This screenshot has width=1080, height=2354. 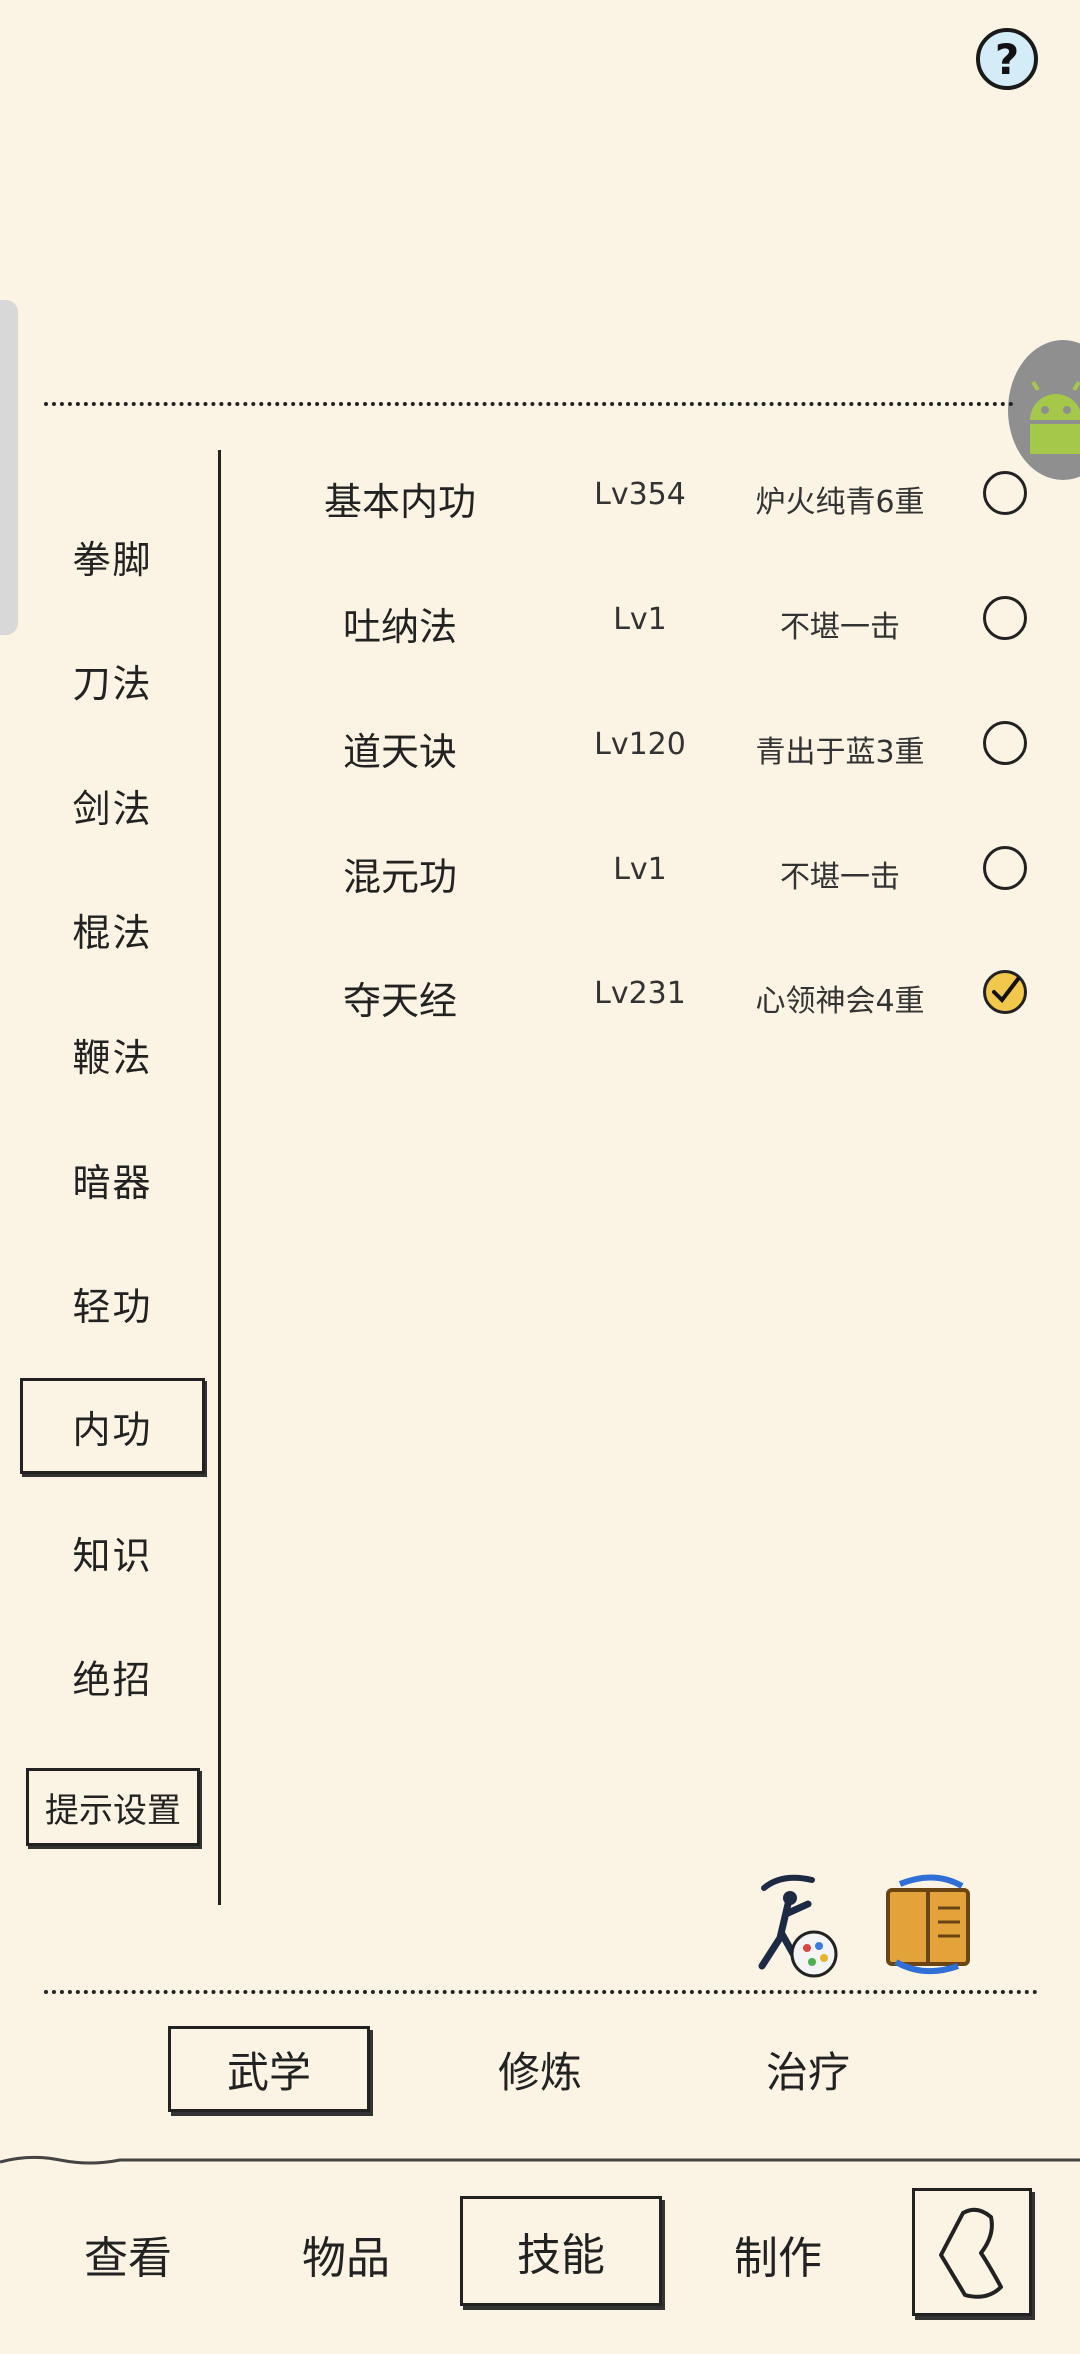 What do you see at coordinates (9, 467) in the screenshot?
I see `edge-drawer-handle` at bounding box center [9, 467].